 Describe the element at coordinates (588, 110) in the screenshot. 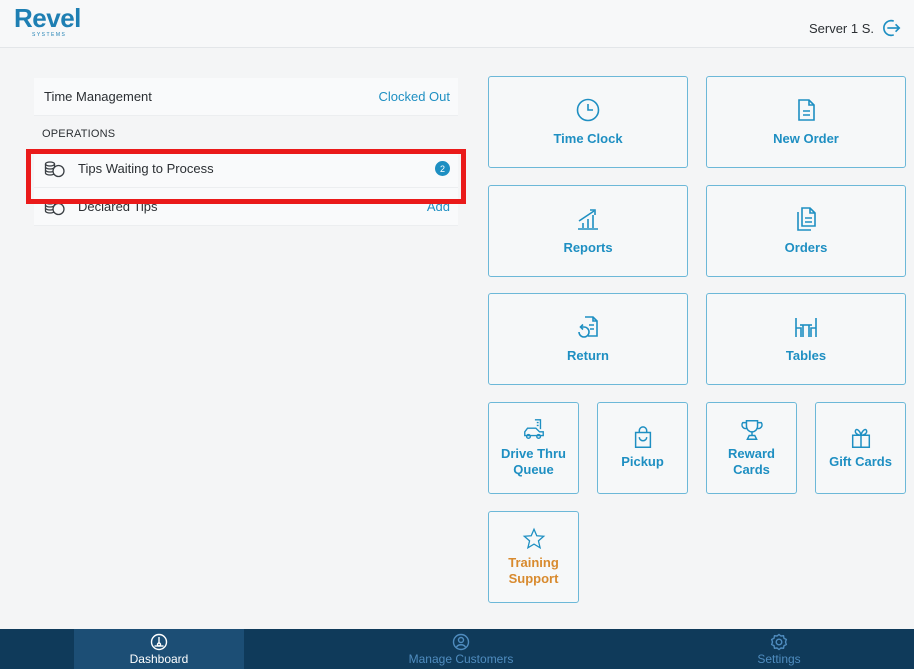

I see `clock-icon` at that location.